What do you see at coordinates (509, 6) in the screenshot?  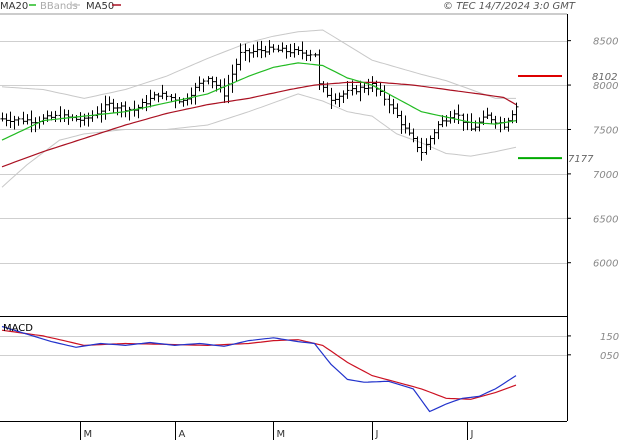 I see `copyright-text: © TEC 14/7/2024 3:0 GMT` at bounding box center [509, 6].